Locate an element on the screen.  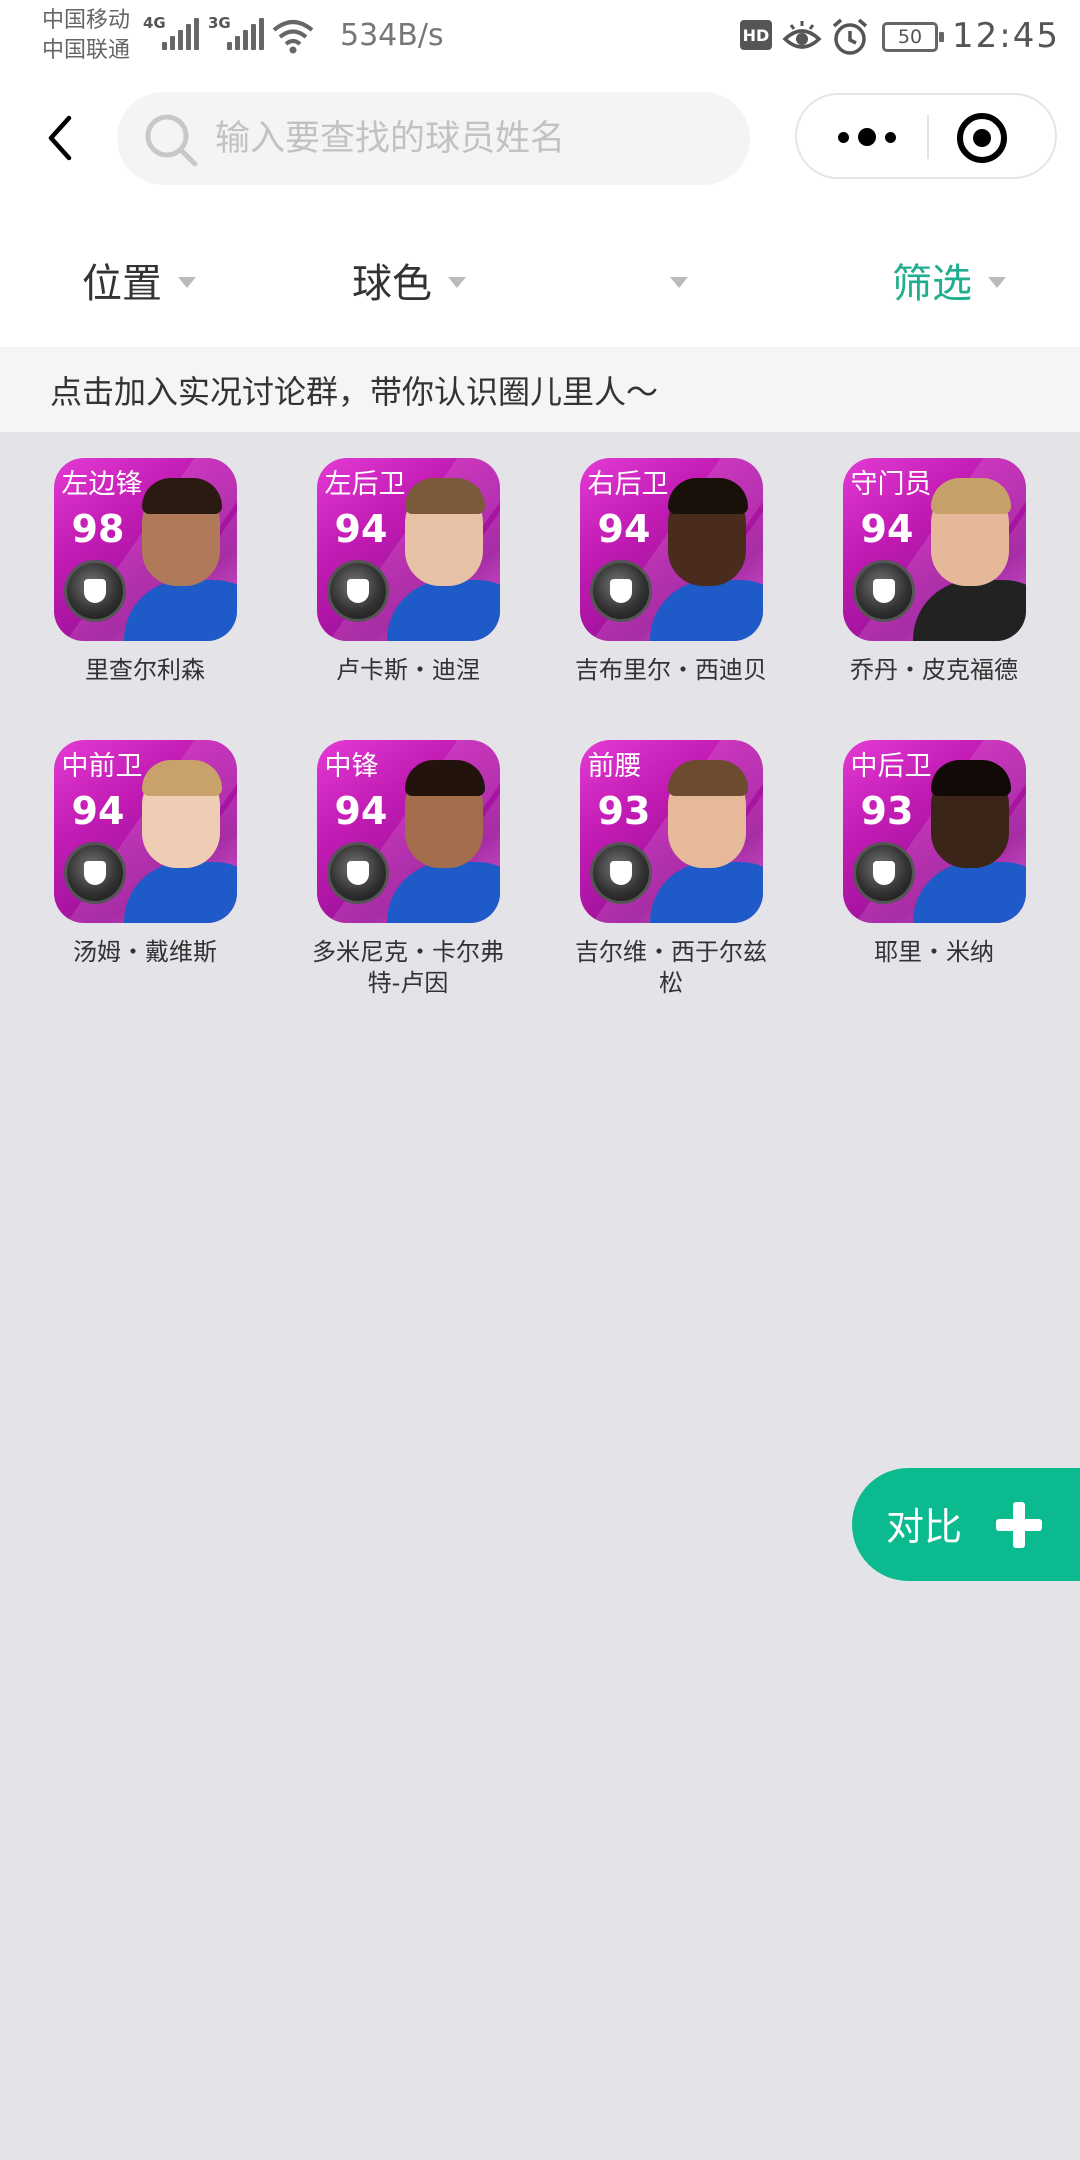
filter-unlabeled is located at coordinates (671, 280).